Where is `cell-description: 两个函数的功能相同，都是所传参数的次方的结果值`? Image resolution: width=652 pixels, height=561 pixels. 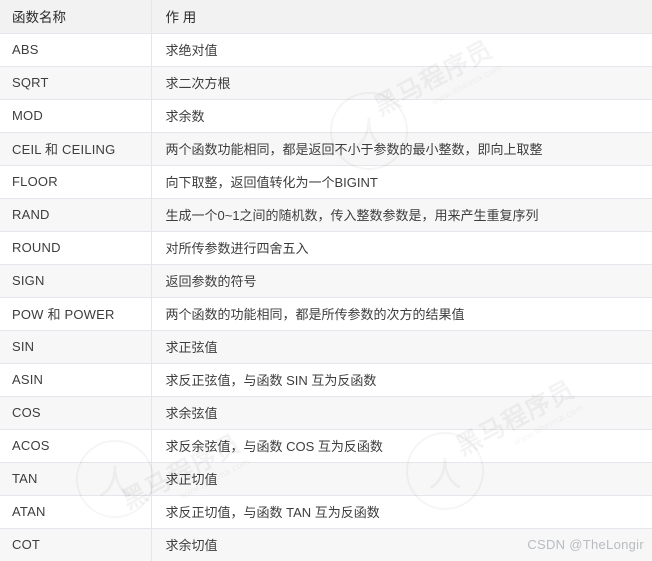 cell-description: 两个函数的功能相同，都是所传参数的次方的结果值 is located at coordinates (401, 314).